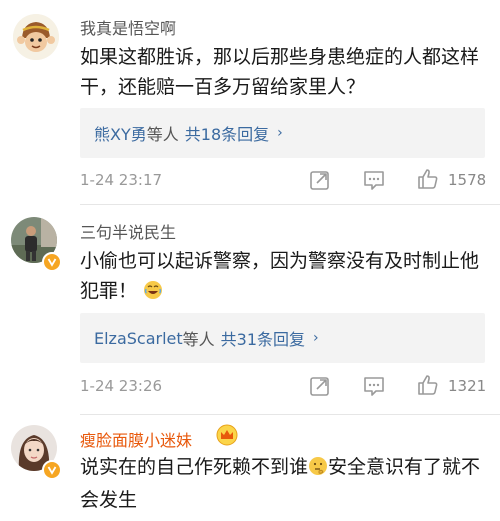 The image size is (500, 521). Describe the element at coordinates (227, 435) in the screenshot. I see `crown-icon` at that location.